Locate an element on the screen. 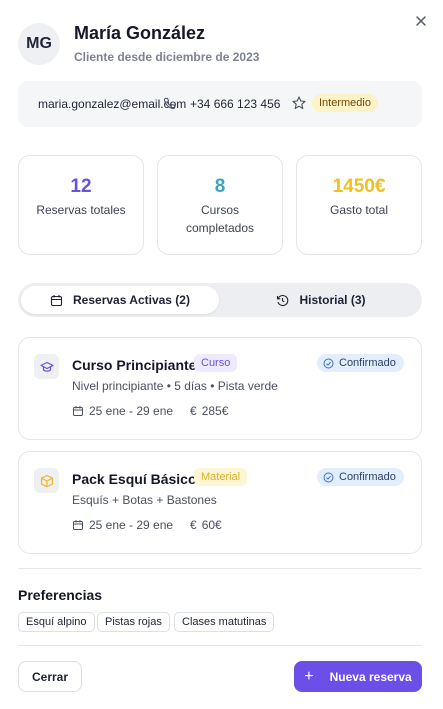 This screenshot has width=443, height=709. package-icon is located at coordinates (46, 480).